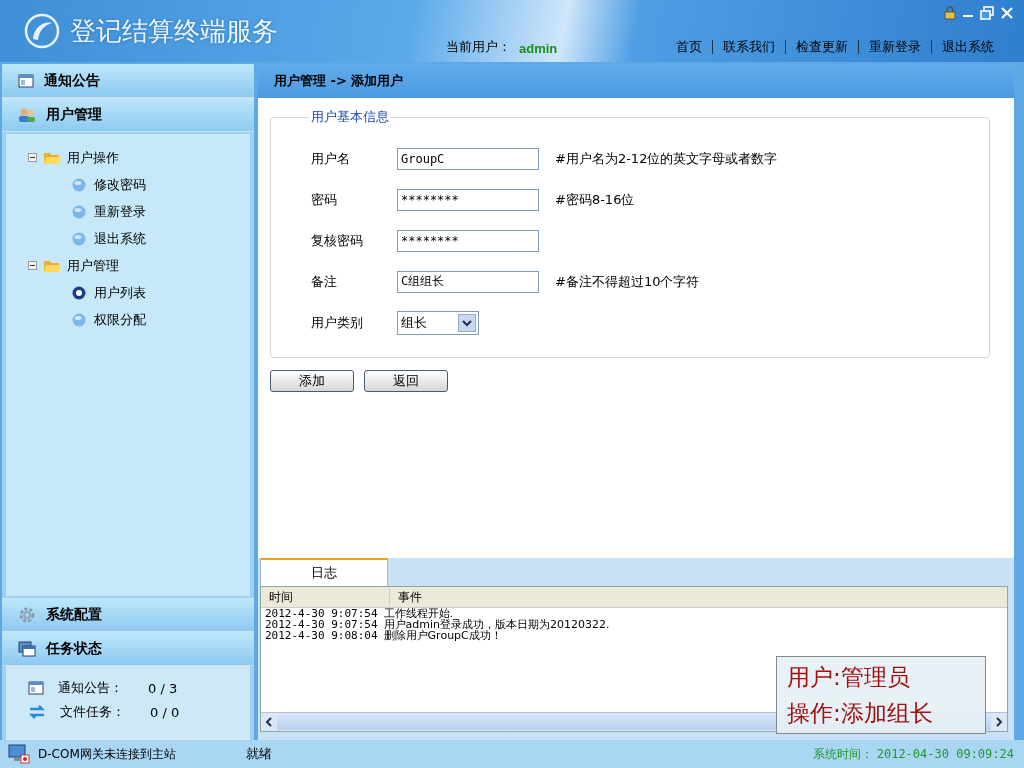  I want to click on nav-link: 首页, so click(689, 47).